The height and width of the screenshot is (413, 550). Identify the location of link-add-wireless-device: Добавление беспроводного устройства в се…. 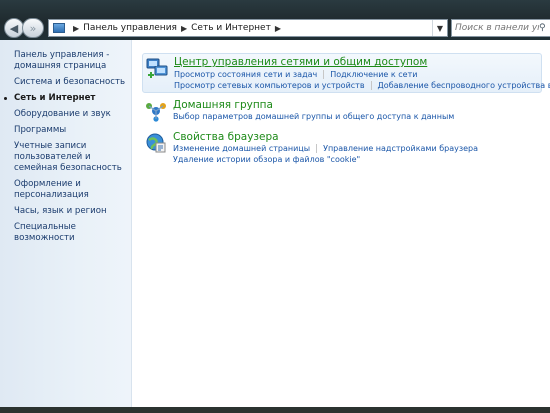
(464, 85).